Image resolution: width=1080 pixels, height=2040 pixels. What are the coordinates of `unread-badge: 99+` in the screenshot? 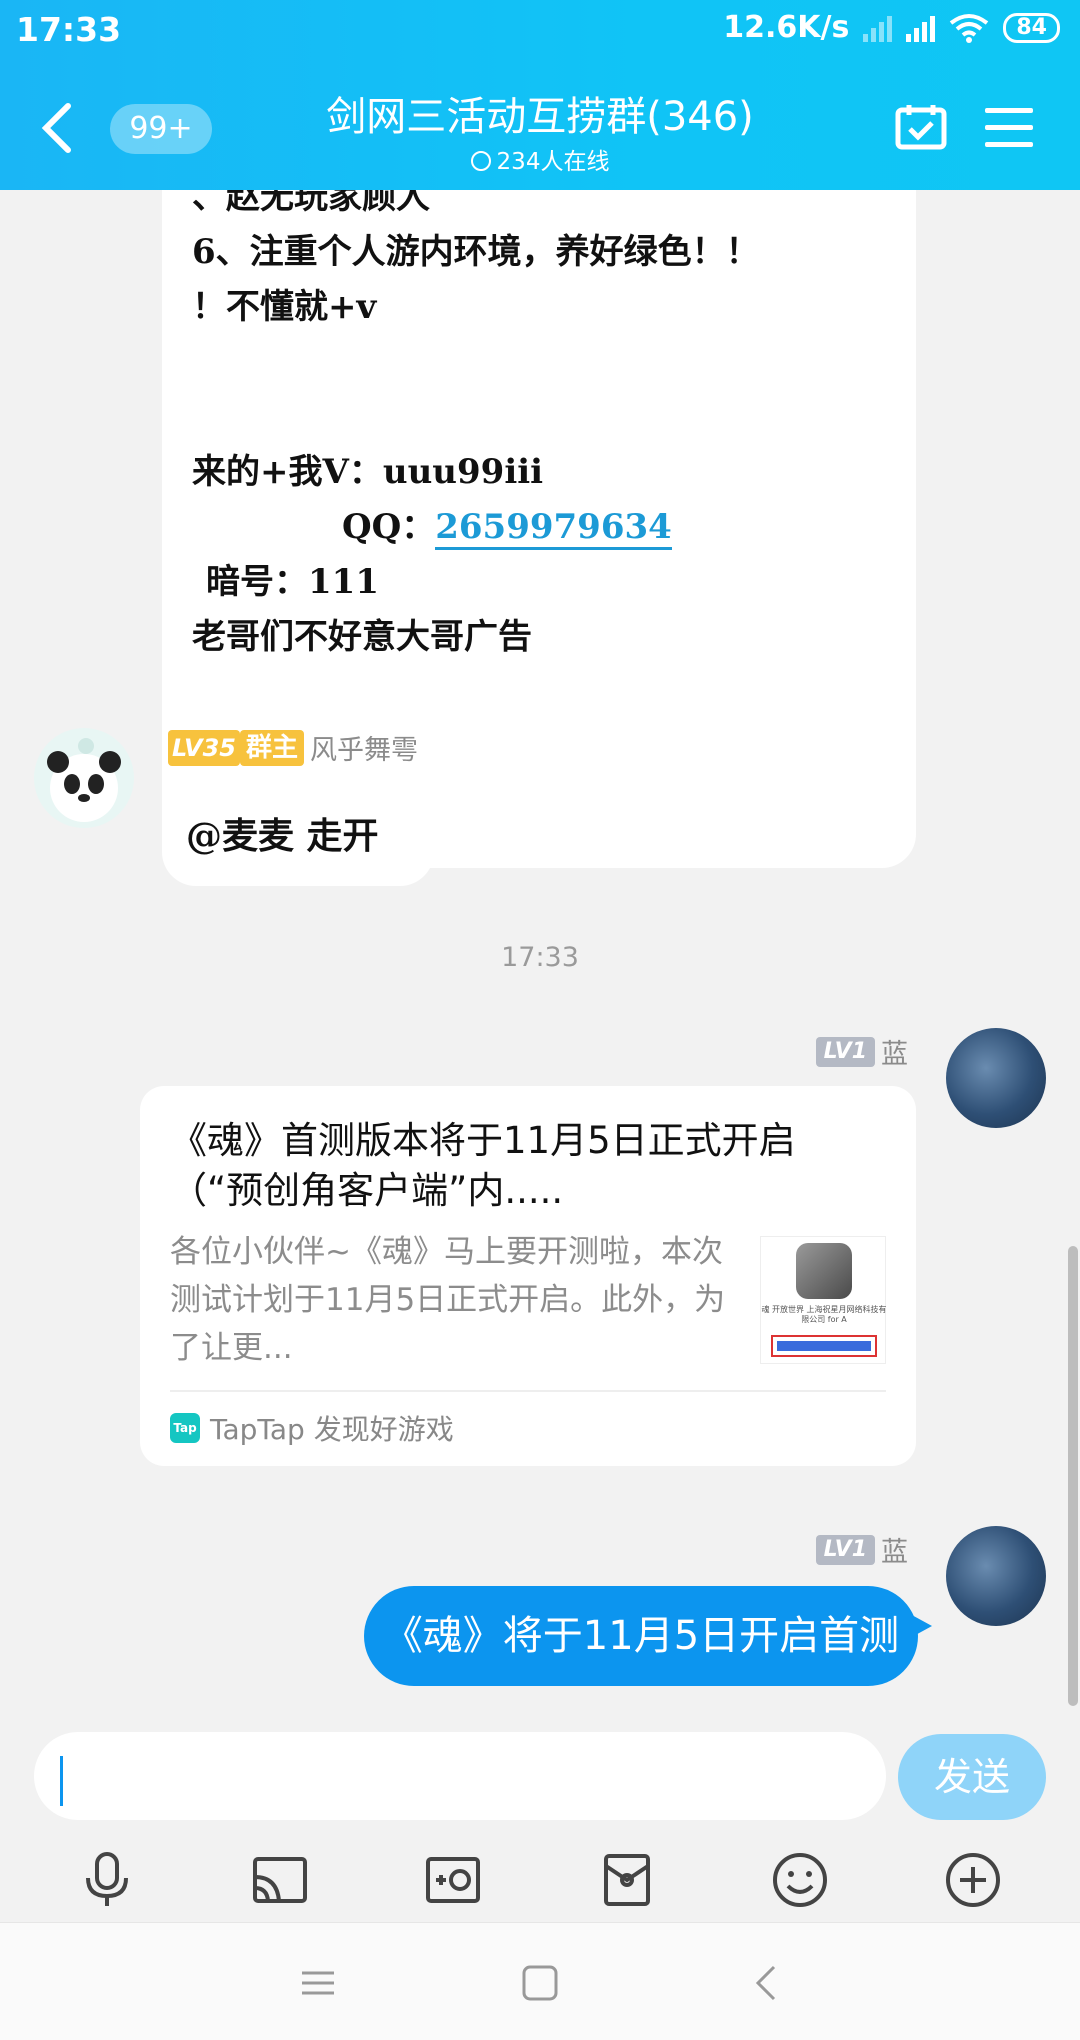 It's located at (161, 129).